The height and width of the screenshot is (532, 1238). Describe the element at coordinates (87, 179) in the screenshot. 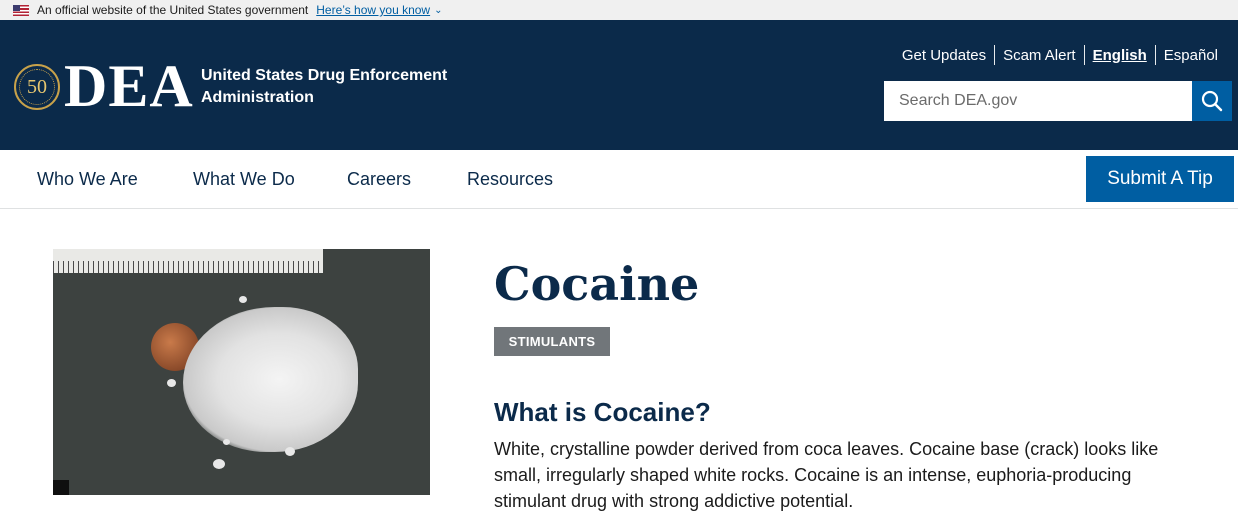

I see `nav-who-we-are: Who We Are` at that location.